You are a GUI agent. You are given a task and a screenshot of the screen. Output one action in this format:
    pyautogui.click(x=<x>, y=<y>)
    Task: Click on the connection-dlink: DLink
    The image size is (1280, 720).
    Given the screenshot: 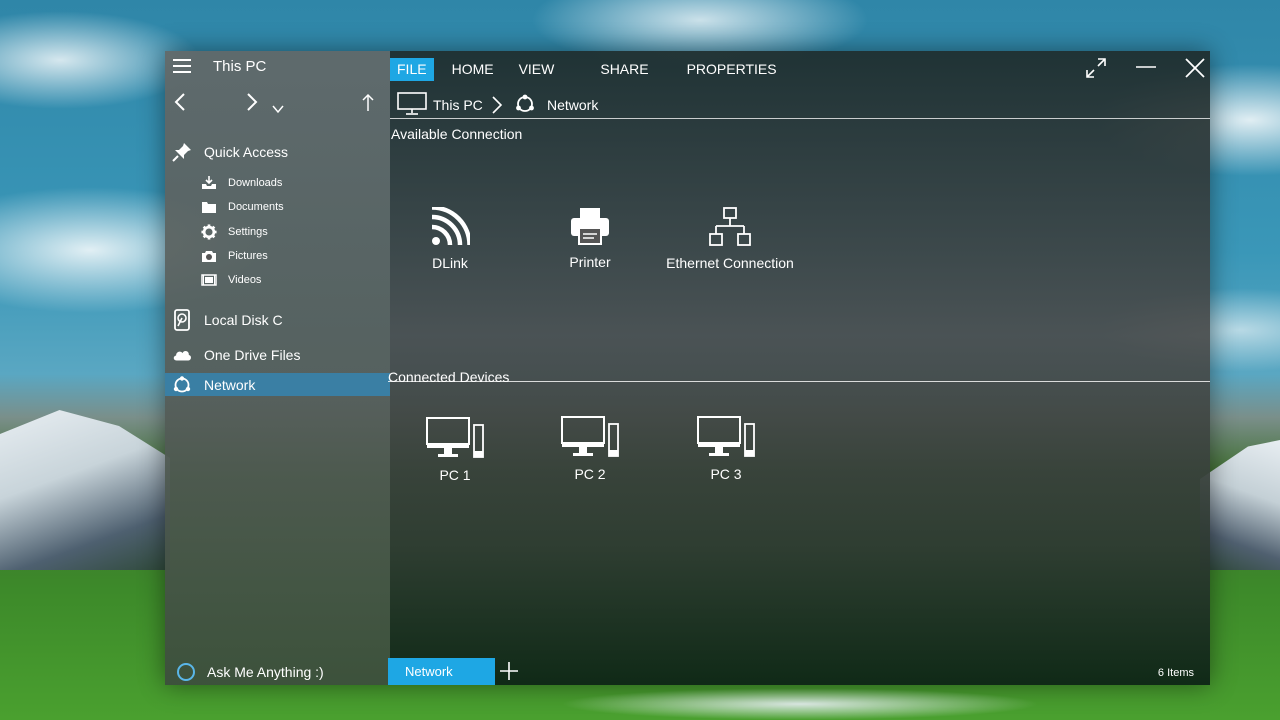 What is the action you would take?
    pyautogui.click(x=450, y=236)
    